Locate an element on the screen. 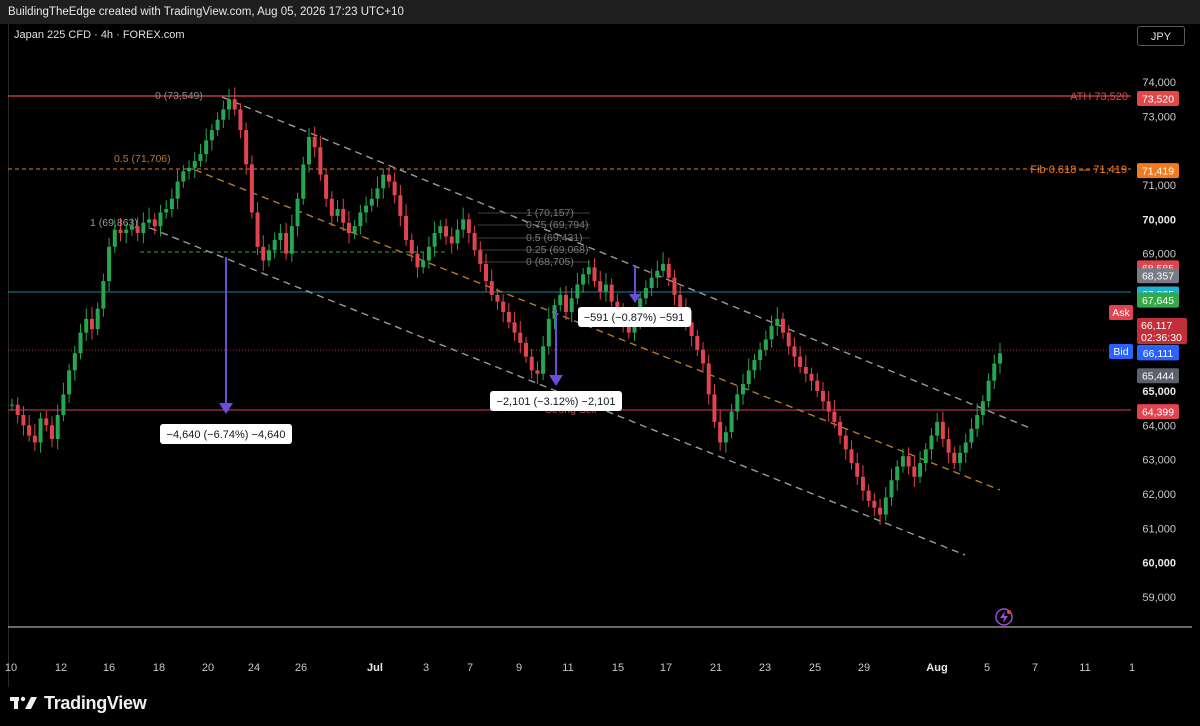 This screenshot has height=726, width=1200. level-68357-tag: 68,357 is located at coordinates (1158, 277).